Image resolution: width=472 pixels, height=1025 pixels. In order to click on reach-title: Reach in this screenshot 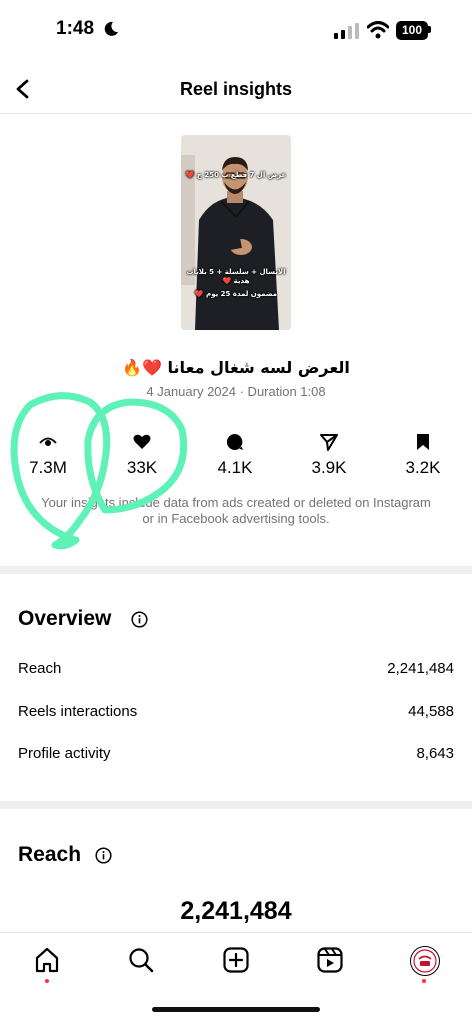, I will do `click(50, 854)`.